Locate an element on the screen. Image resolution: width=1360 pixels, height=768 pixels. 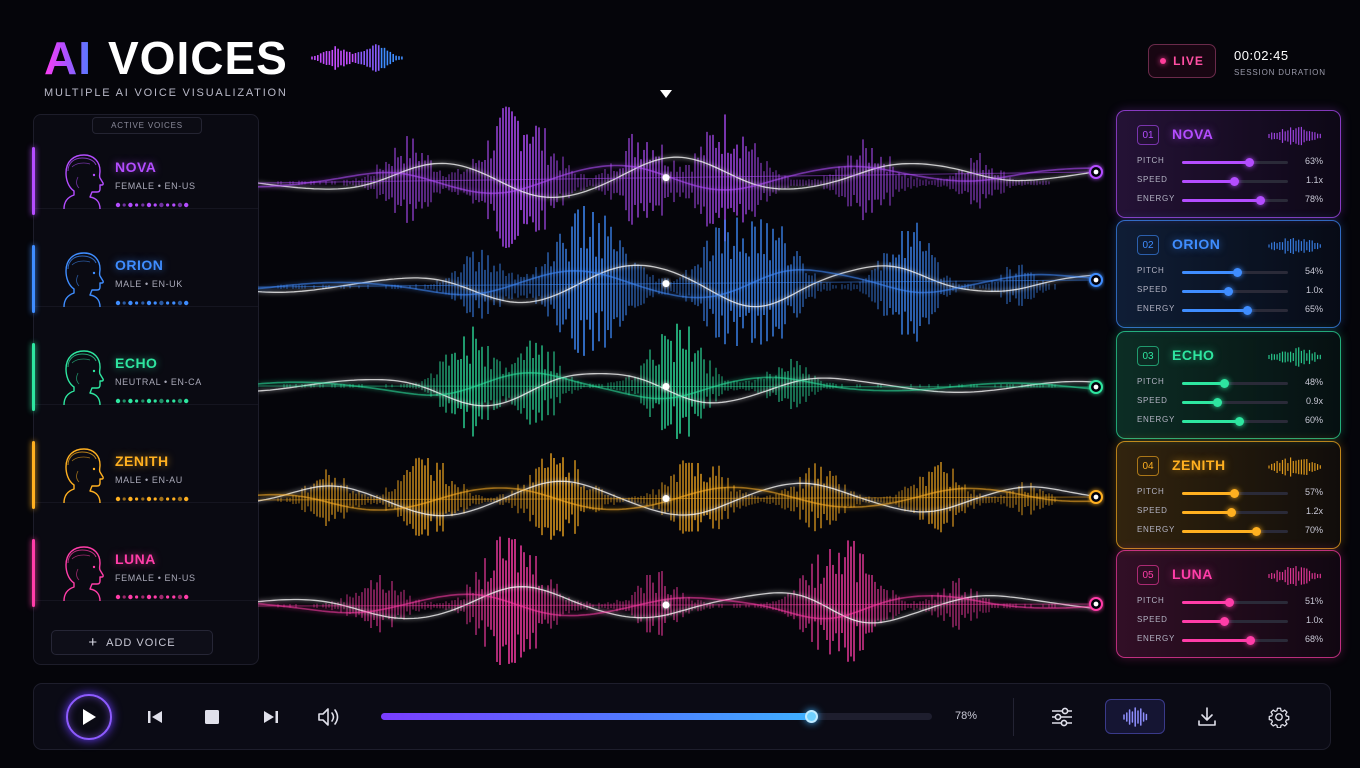
play-icon is located at coordinates (89, 717).